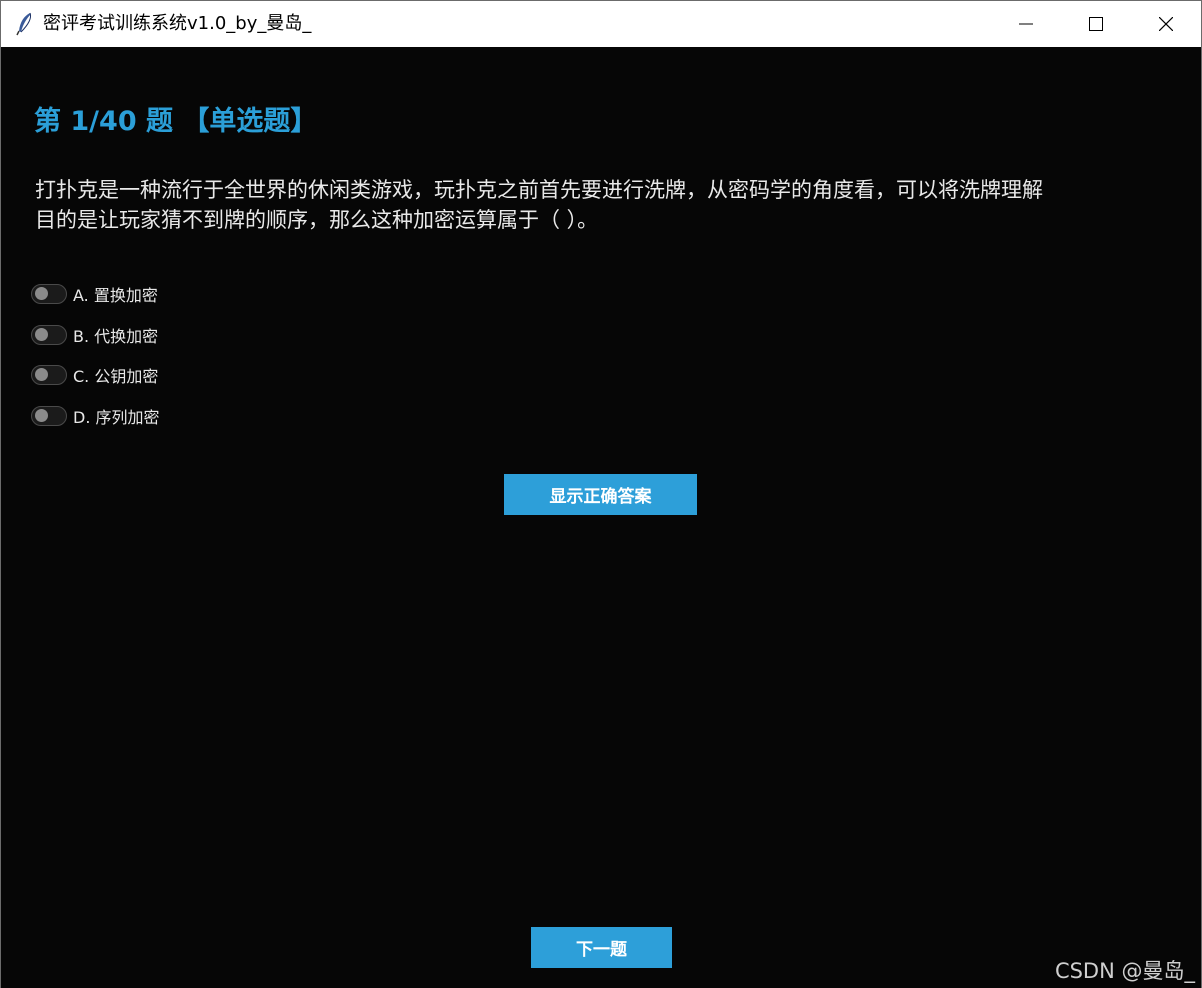  I want to click on close-button, so click(1166, 24).